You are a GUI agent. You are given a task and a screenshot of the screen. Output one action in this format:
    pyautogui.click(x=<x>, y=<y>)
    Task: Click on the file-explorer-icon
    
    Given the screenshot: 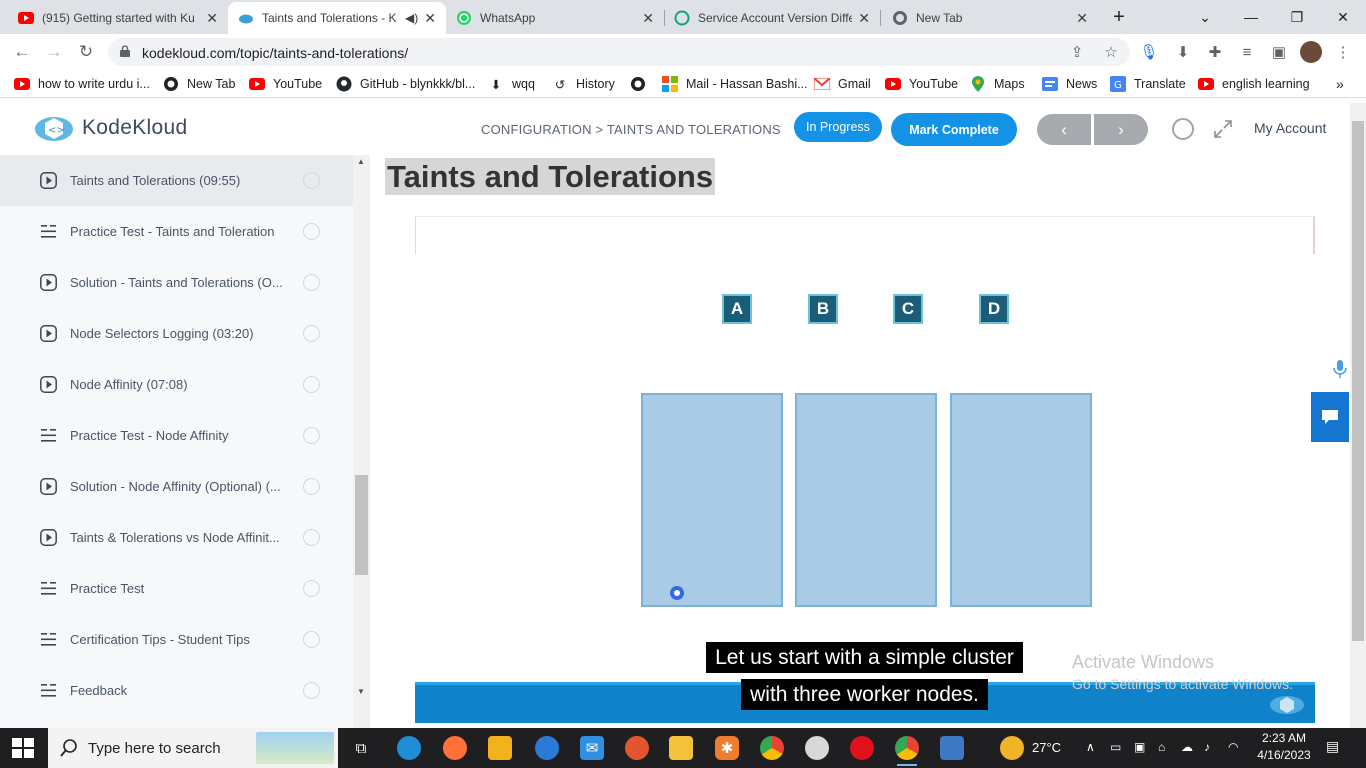 What is the action you would take?
    pyautogui.click(x=681, y=748)
    